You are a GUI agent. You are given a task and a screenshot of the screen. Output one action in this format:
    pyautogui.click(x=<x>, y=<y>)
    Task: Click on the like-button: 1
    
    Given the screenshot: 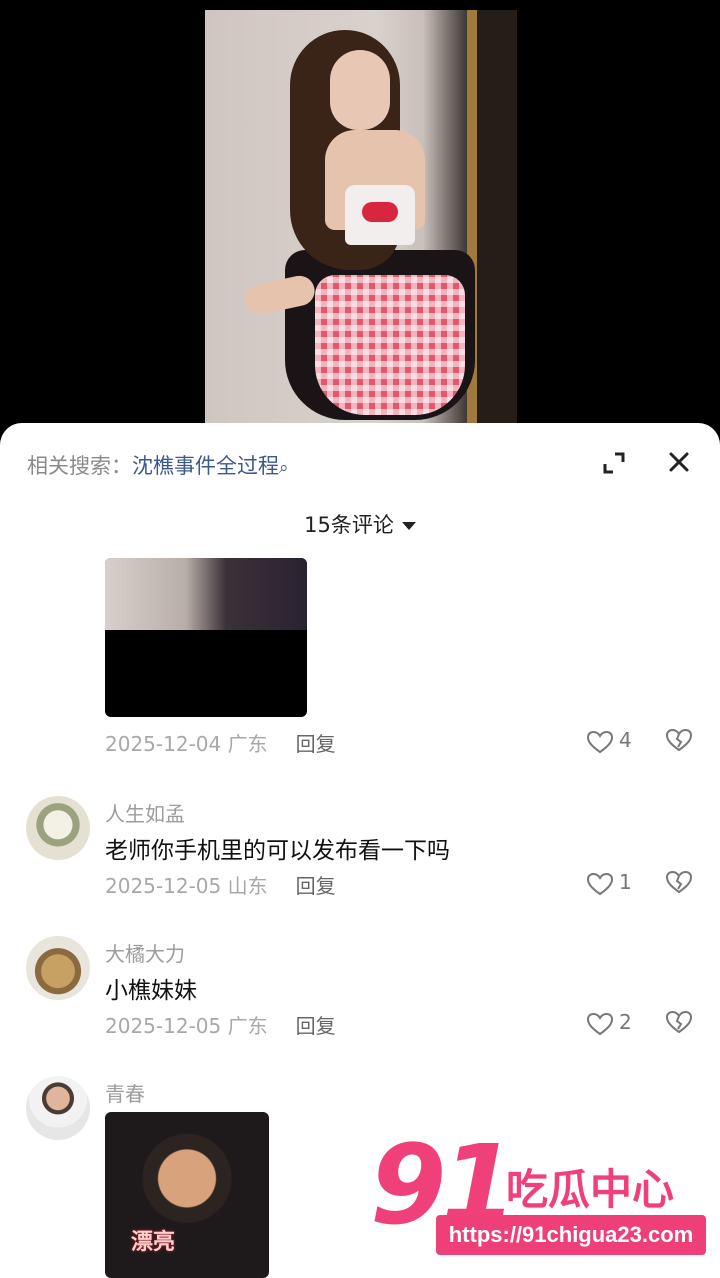 What is the action you would take?
    pyautogui.click(x=612, y=884)
    